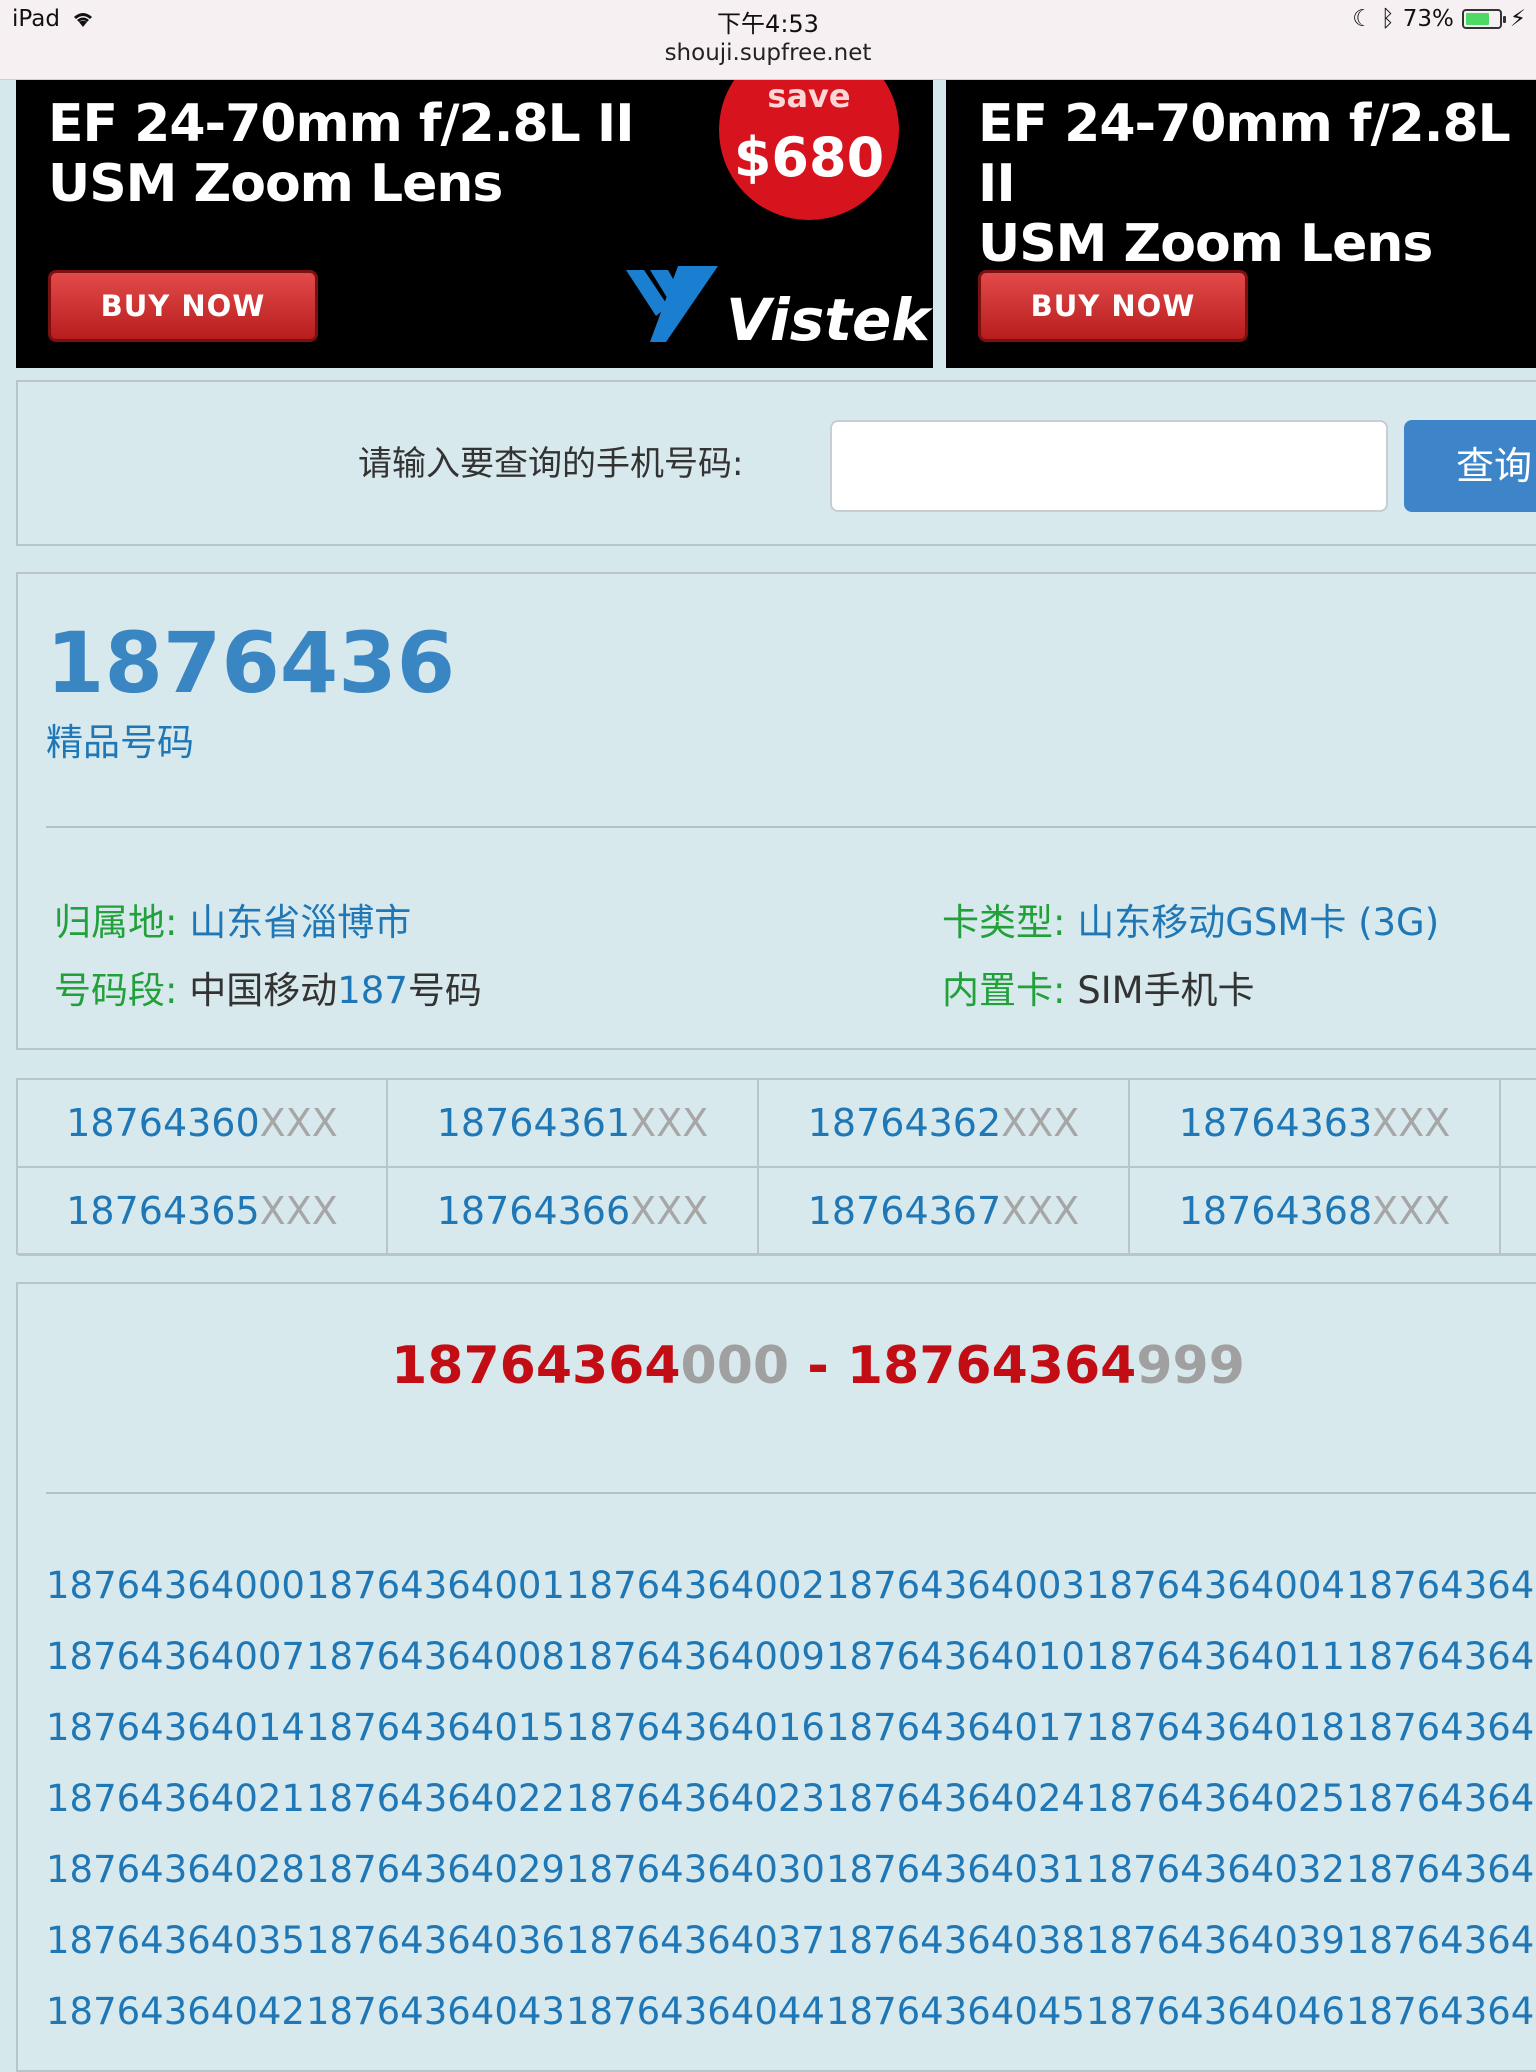  I want to click on number-link: 18764364035, so click(176, 1940).